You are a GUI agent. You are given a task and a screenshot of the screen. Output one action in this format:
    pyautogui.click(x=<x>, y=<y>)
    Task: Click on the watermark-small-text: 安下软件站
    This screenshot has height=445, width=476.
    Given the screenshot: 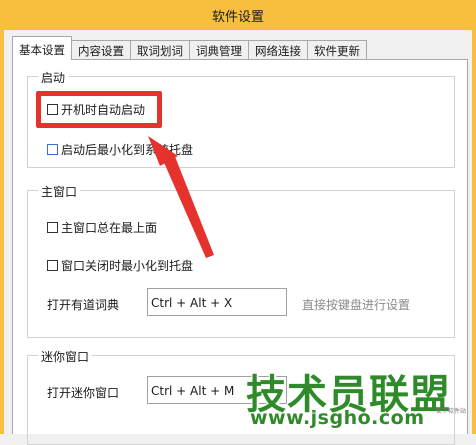 What is the action you would take?
    pyautogui.click(x=451, y=411)
    